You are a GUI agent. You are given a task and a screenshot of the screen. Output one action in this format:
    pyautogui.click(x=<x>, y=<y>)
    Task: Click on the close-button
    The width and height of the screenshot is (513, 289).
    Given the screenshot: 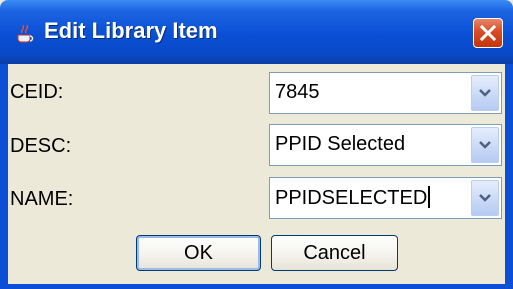 What is the action you would take?
    pyautogui.click(x=488, y=33)
    